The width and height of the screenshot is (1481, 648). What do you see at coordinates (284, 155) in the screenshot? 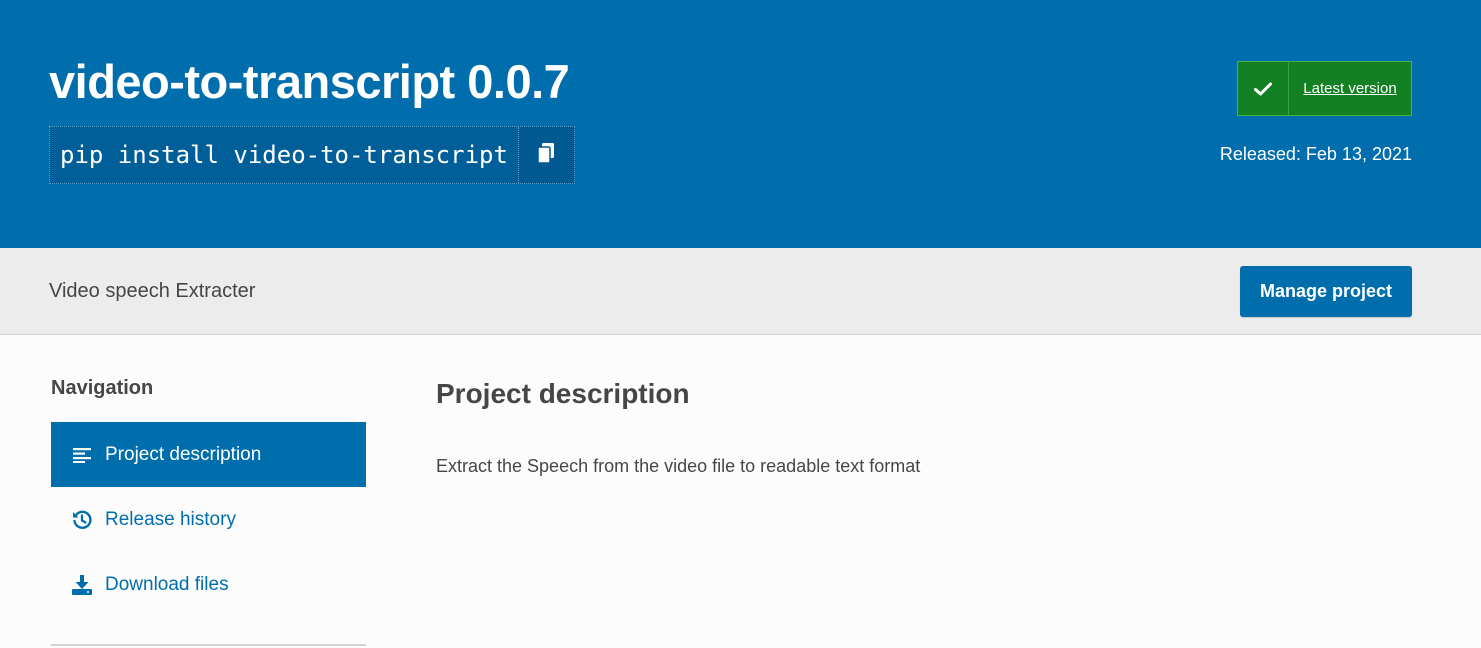
I see `pip-install-text: pip install video-to-transcript` at bounding box center [284, 155].